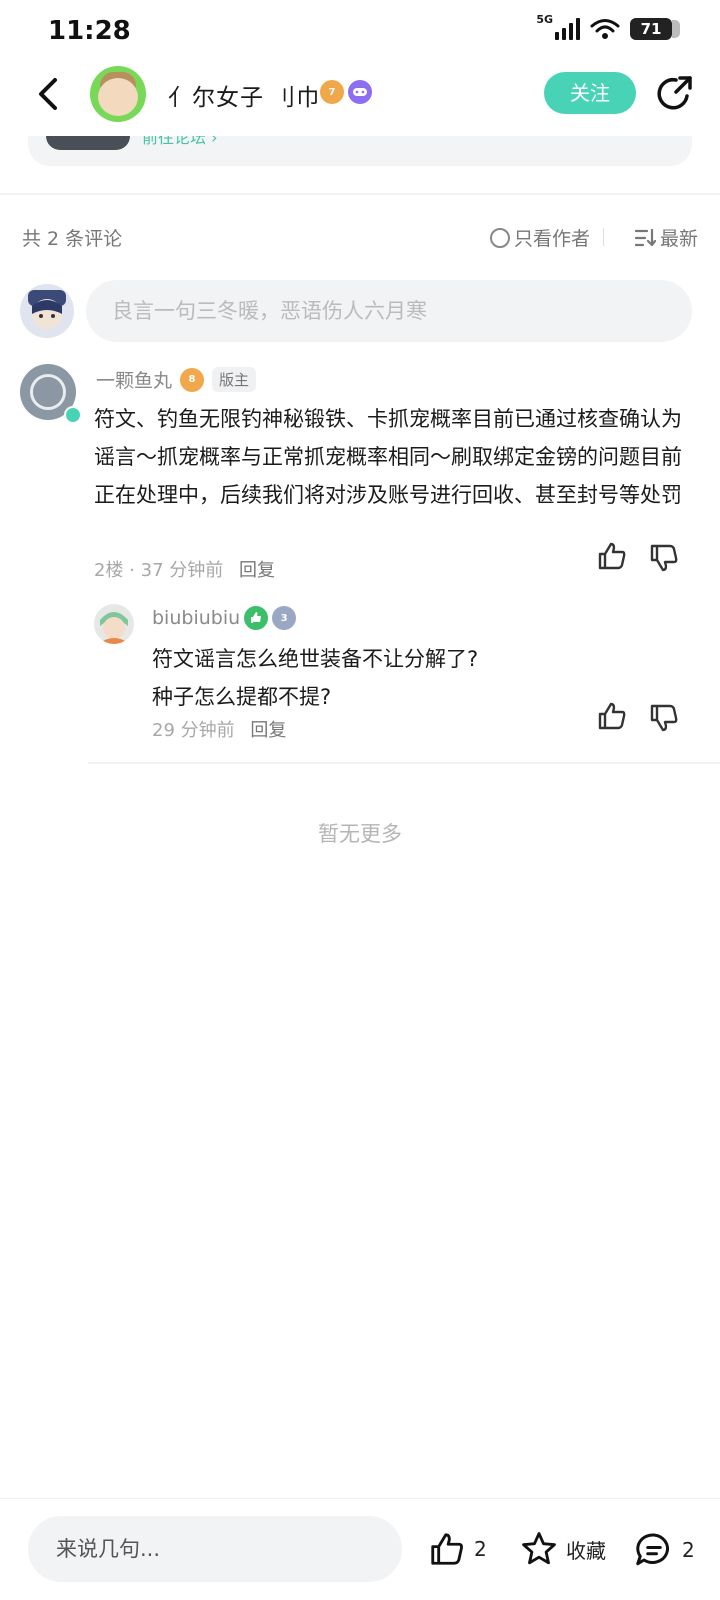 The width and height of the screenshot is (720, 1600). I want to click on section-divider, so click(360, 194).